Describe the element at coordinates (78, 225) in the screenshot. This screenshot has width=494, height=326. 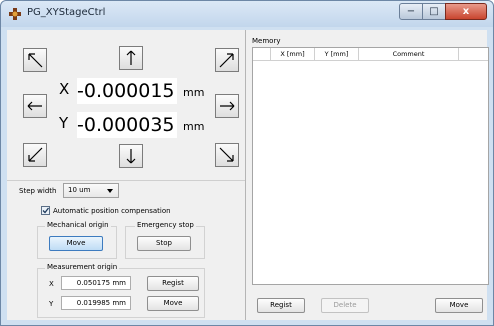
I see `mechanical-origin-title: Mechanical origin` at that location.